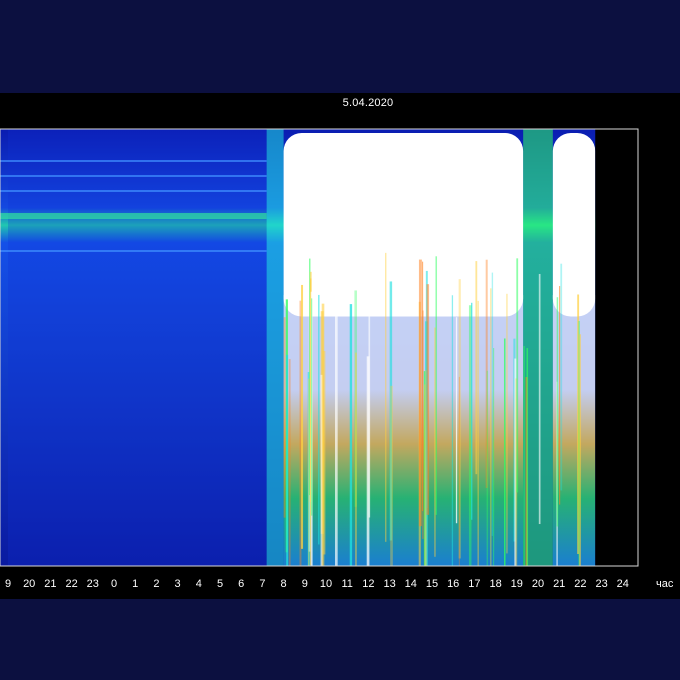 This screenshot has width=680, height=680. Describe the element at coordinates (284, 584) in the screenshot. I see `x-tick-label: 8` at that location.